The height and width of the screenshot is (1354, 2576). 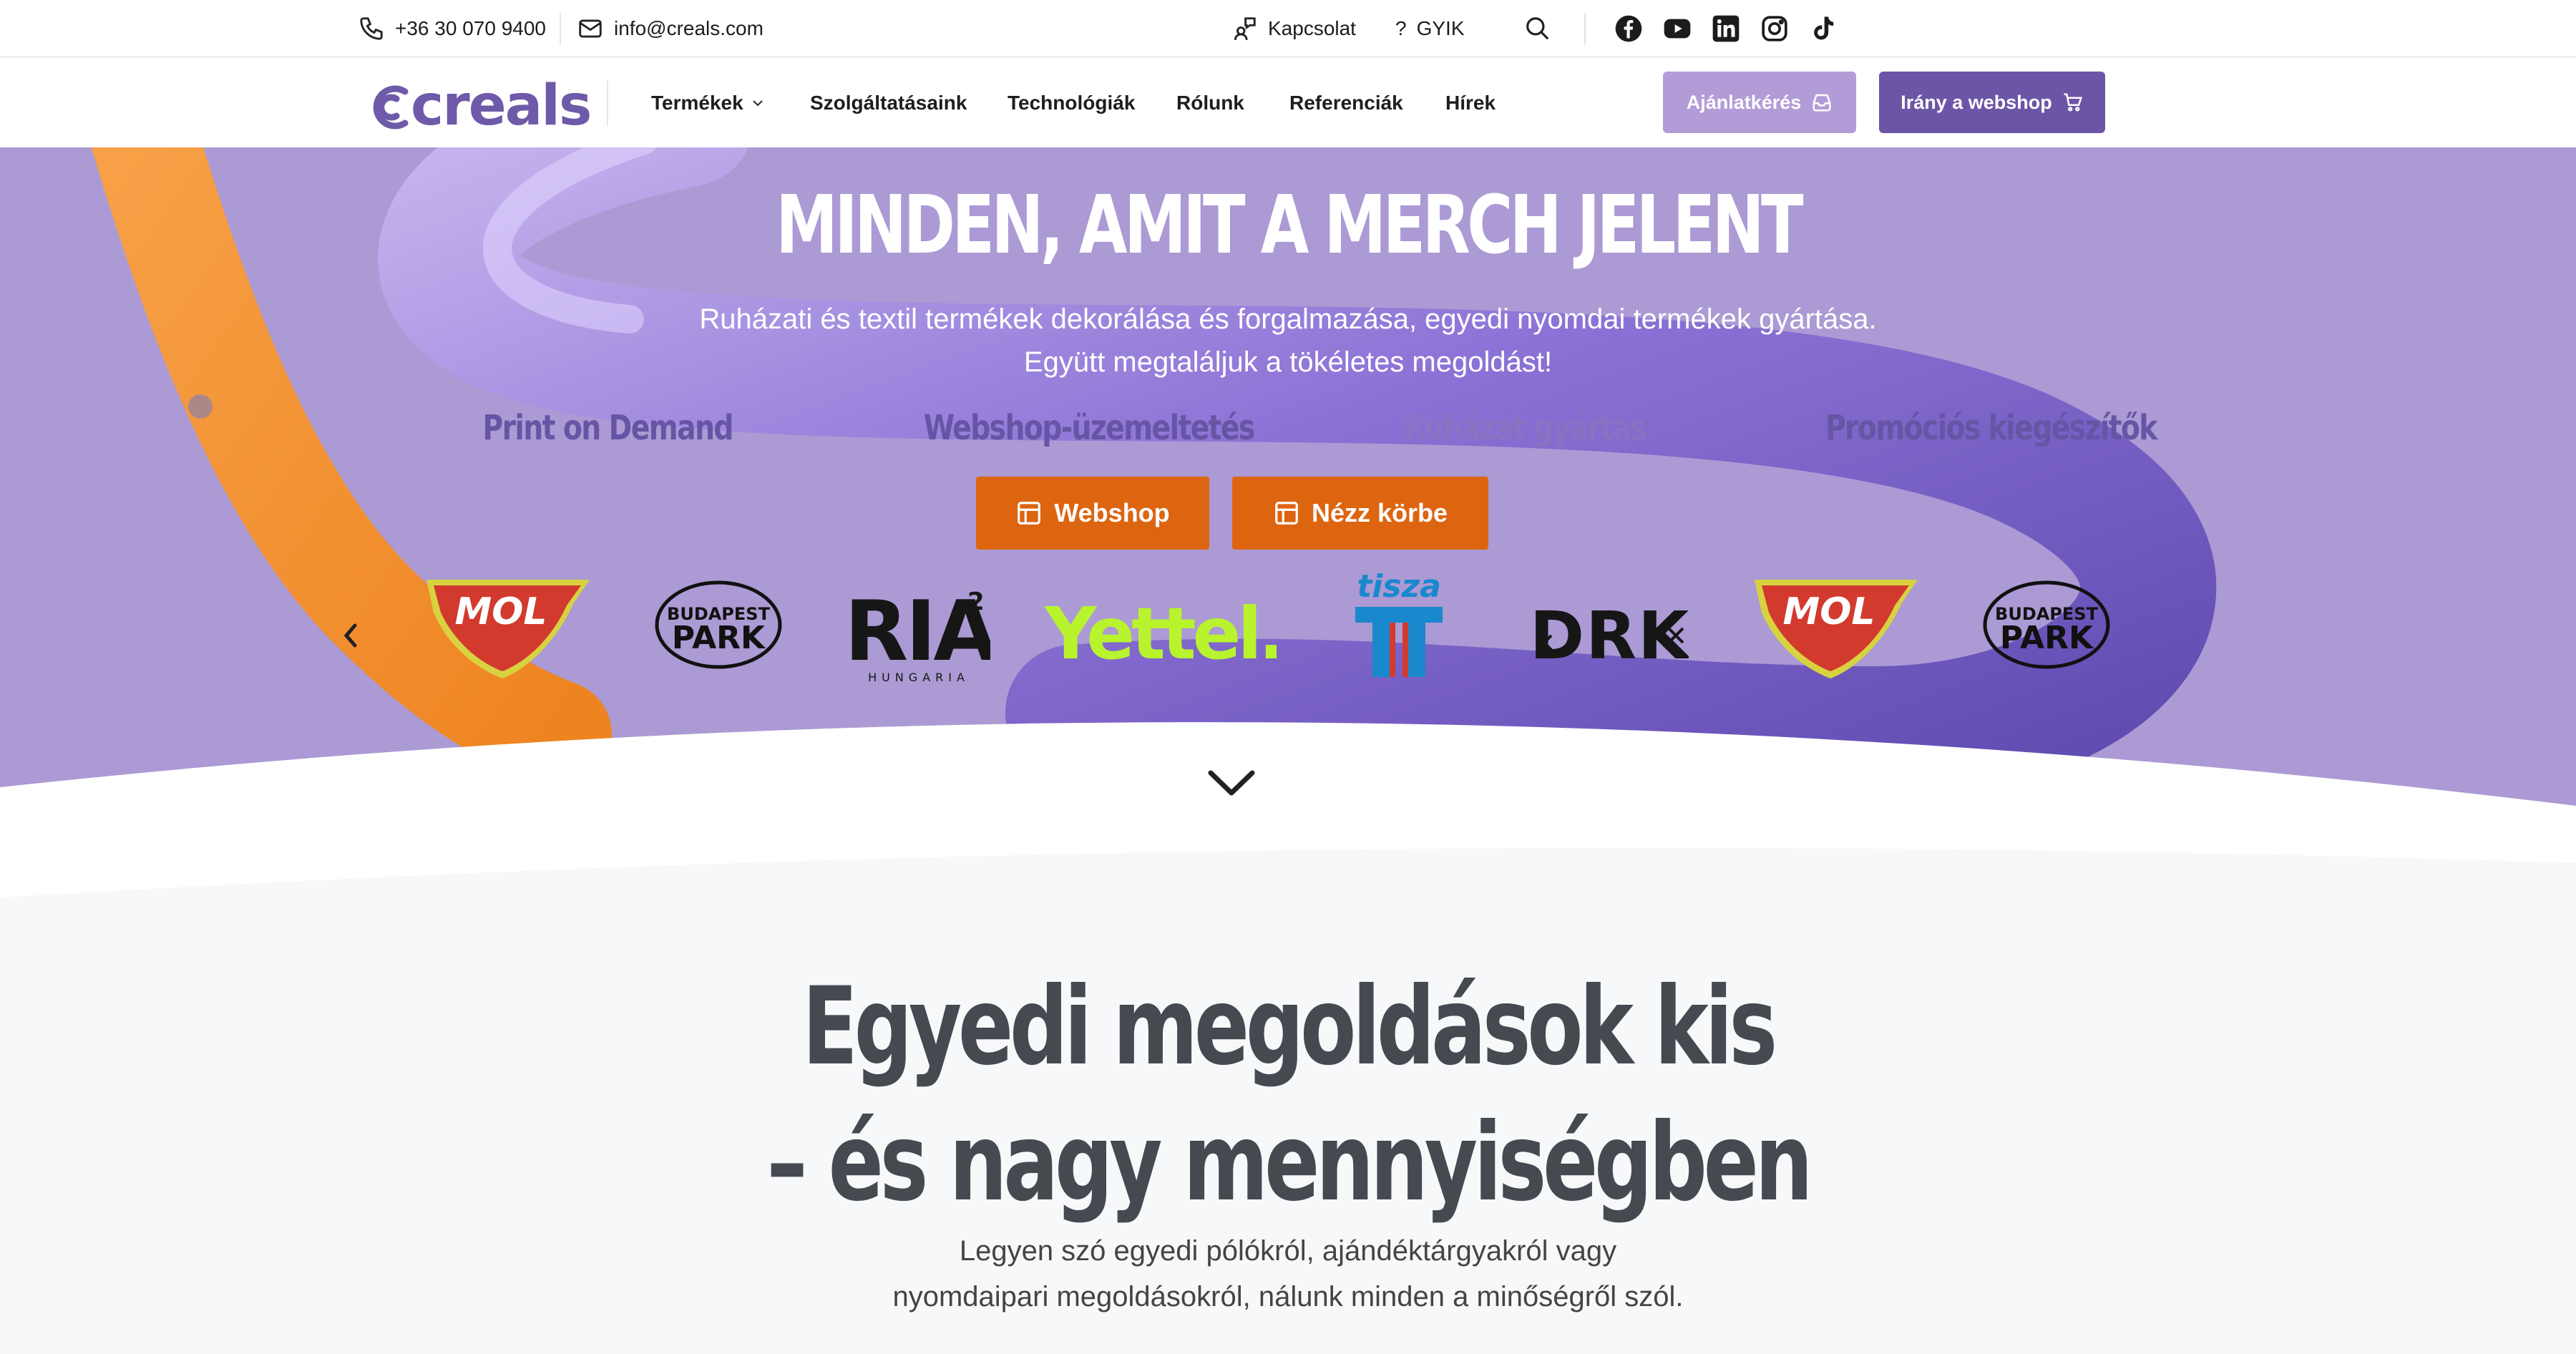 I want to click on nav-szolgaltatasaink: Szolgáltatásaink, so click(x=888, y=103).